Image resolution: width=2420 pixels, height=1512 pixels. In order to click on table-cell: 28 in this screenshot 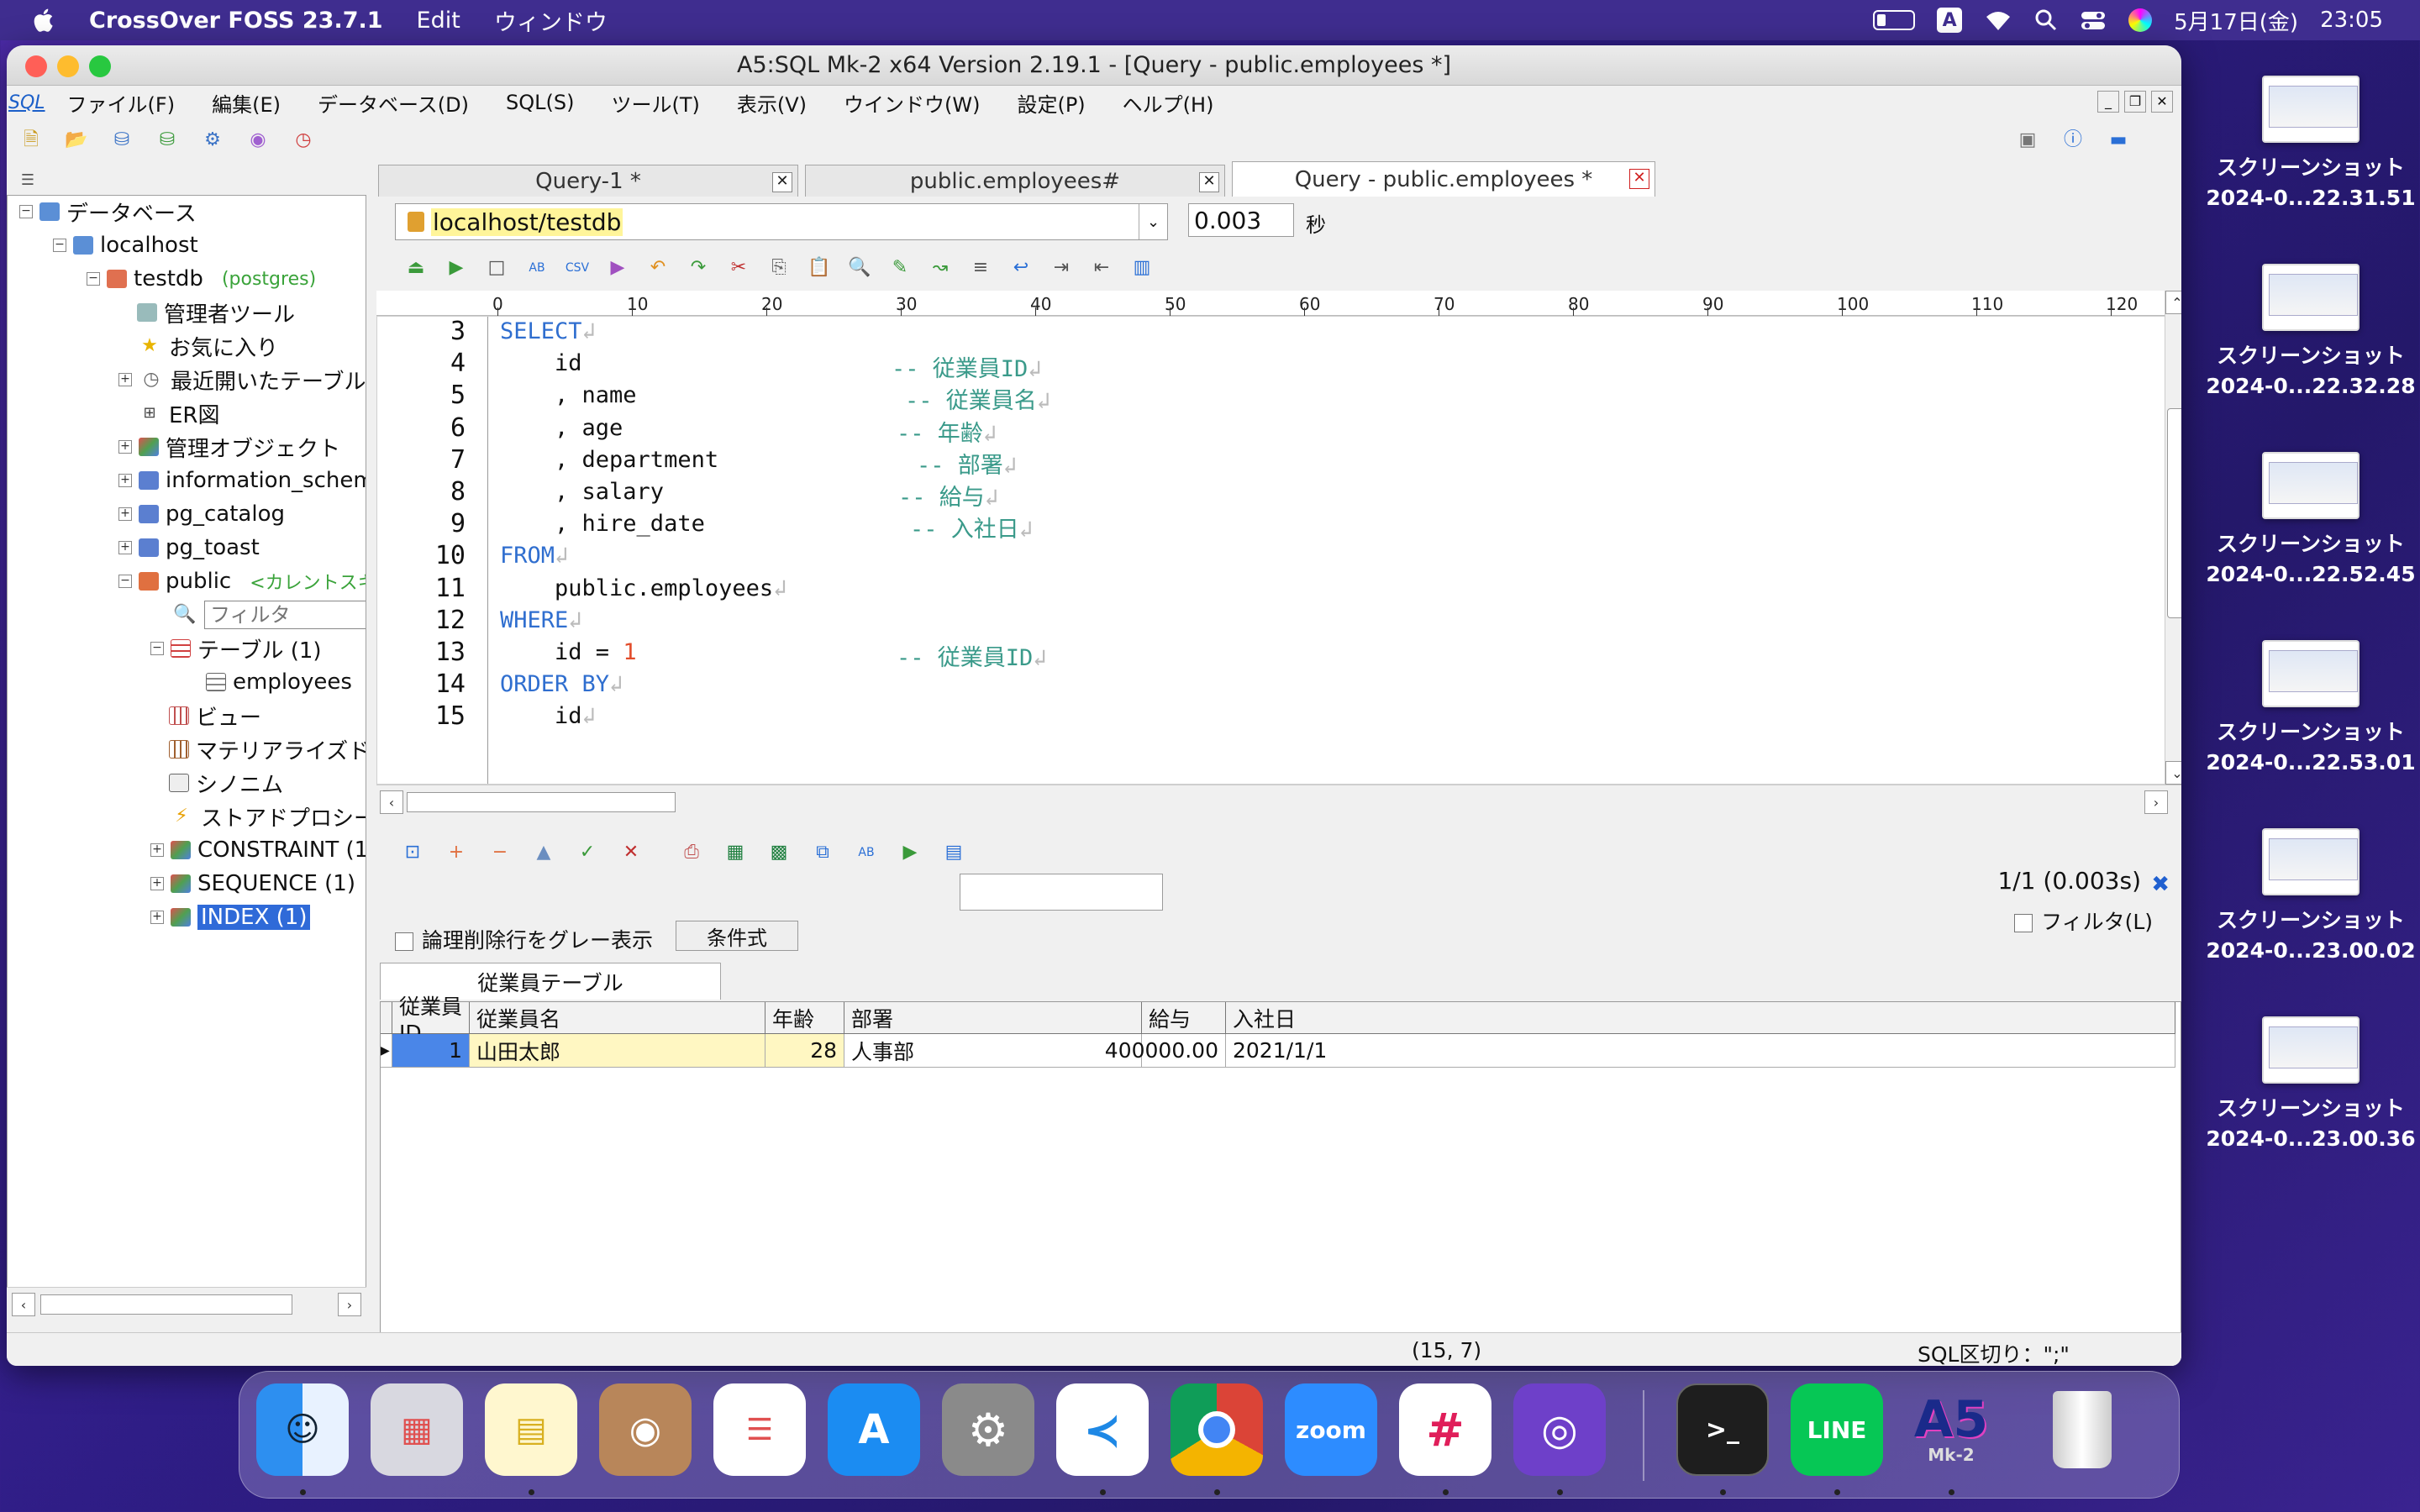, I will do `click(804, 1051)`.